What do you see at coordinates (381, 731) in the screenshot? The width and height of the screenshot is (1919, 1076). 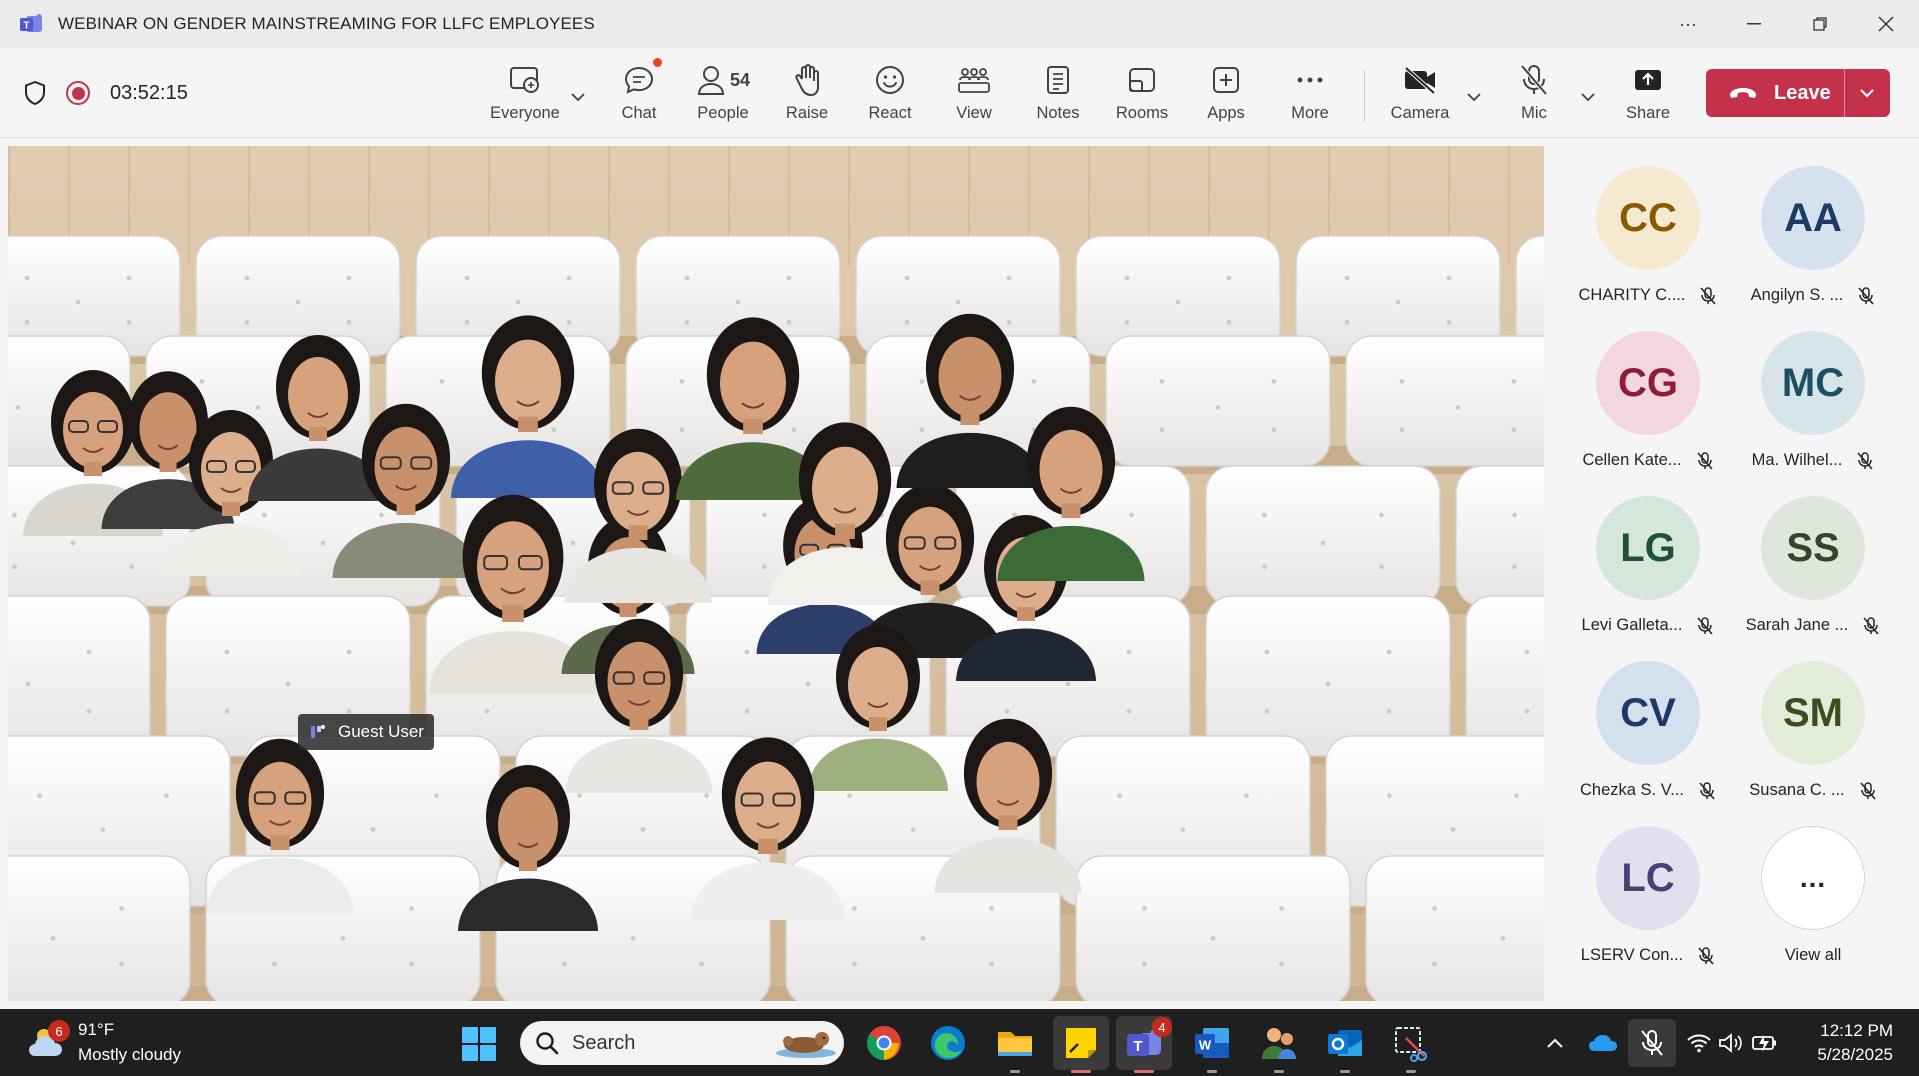 I see `guest-user-name: Guest User` at bounding box center [381, 731].